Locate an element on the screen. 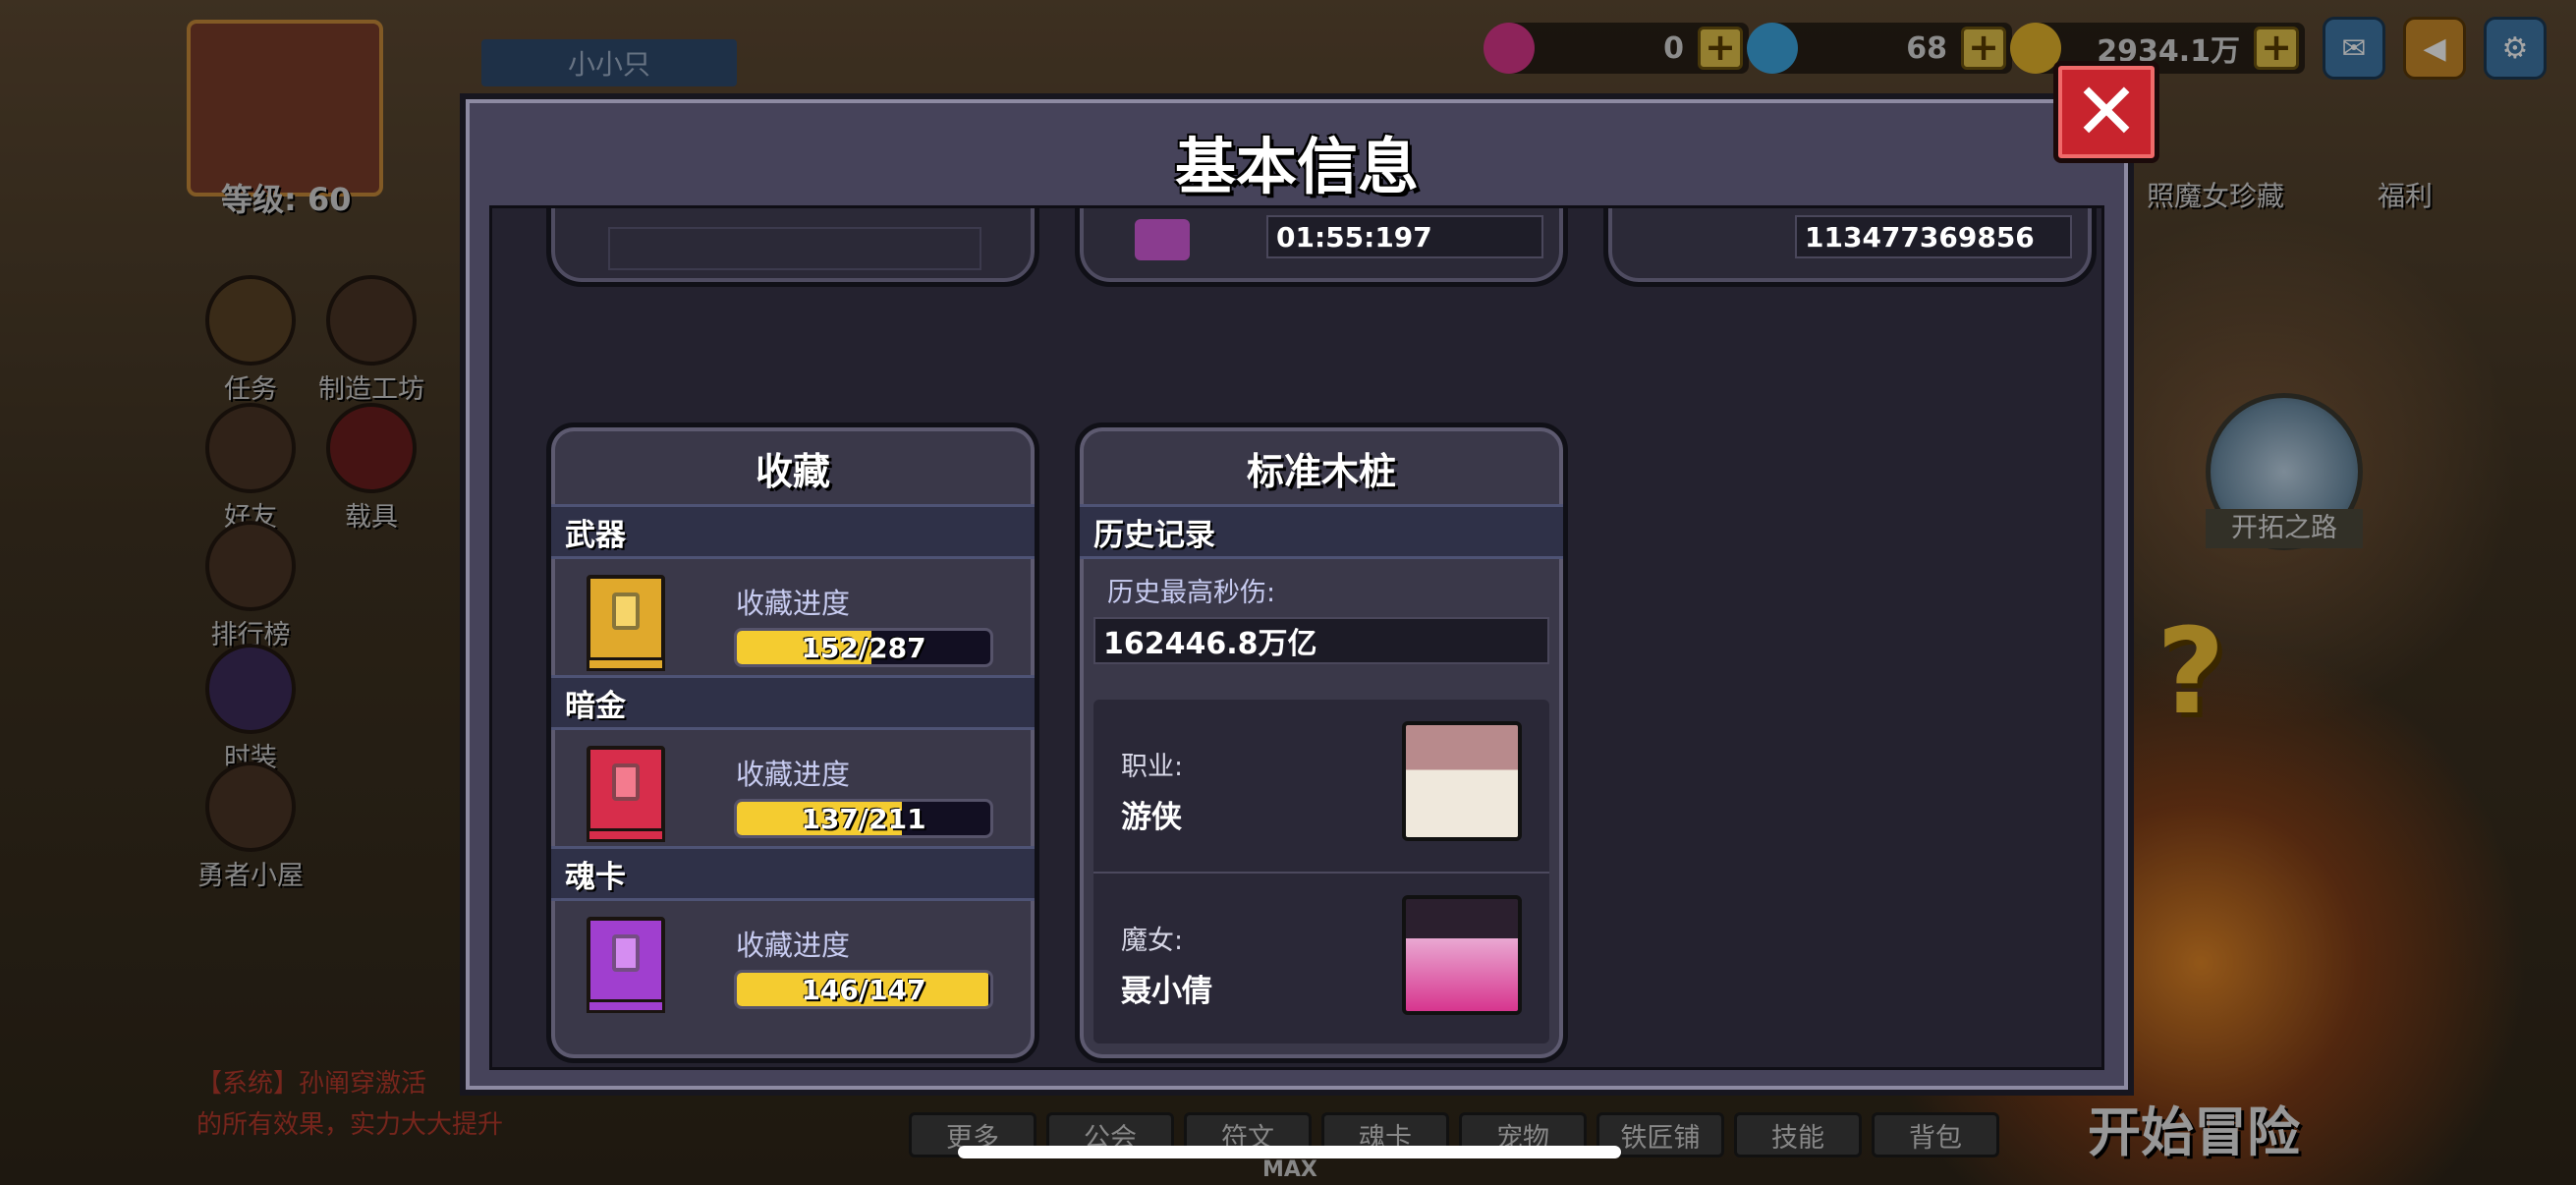  dark-gold-progress-bar: 137/211 is located at coordinates (863, 819).